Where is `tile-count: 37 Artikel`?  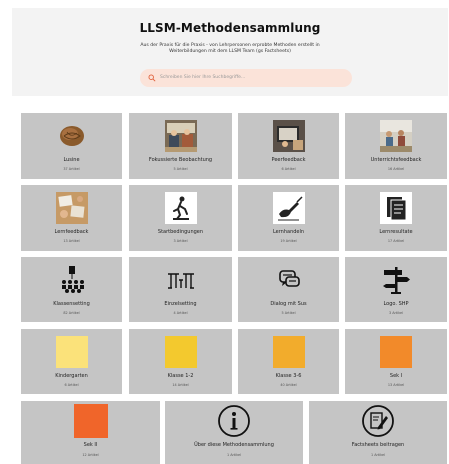
tile-count: 37 Artikel is located at coordinates (71, 169).